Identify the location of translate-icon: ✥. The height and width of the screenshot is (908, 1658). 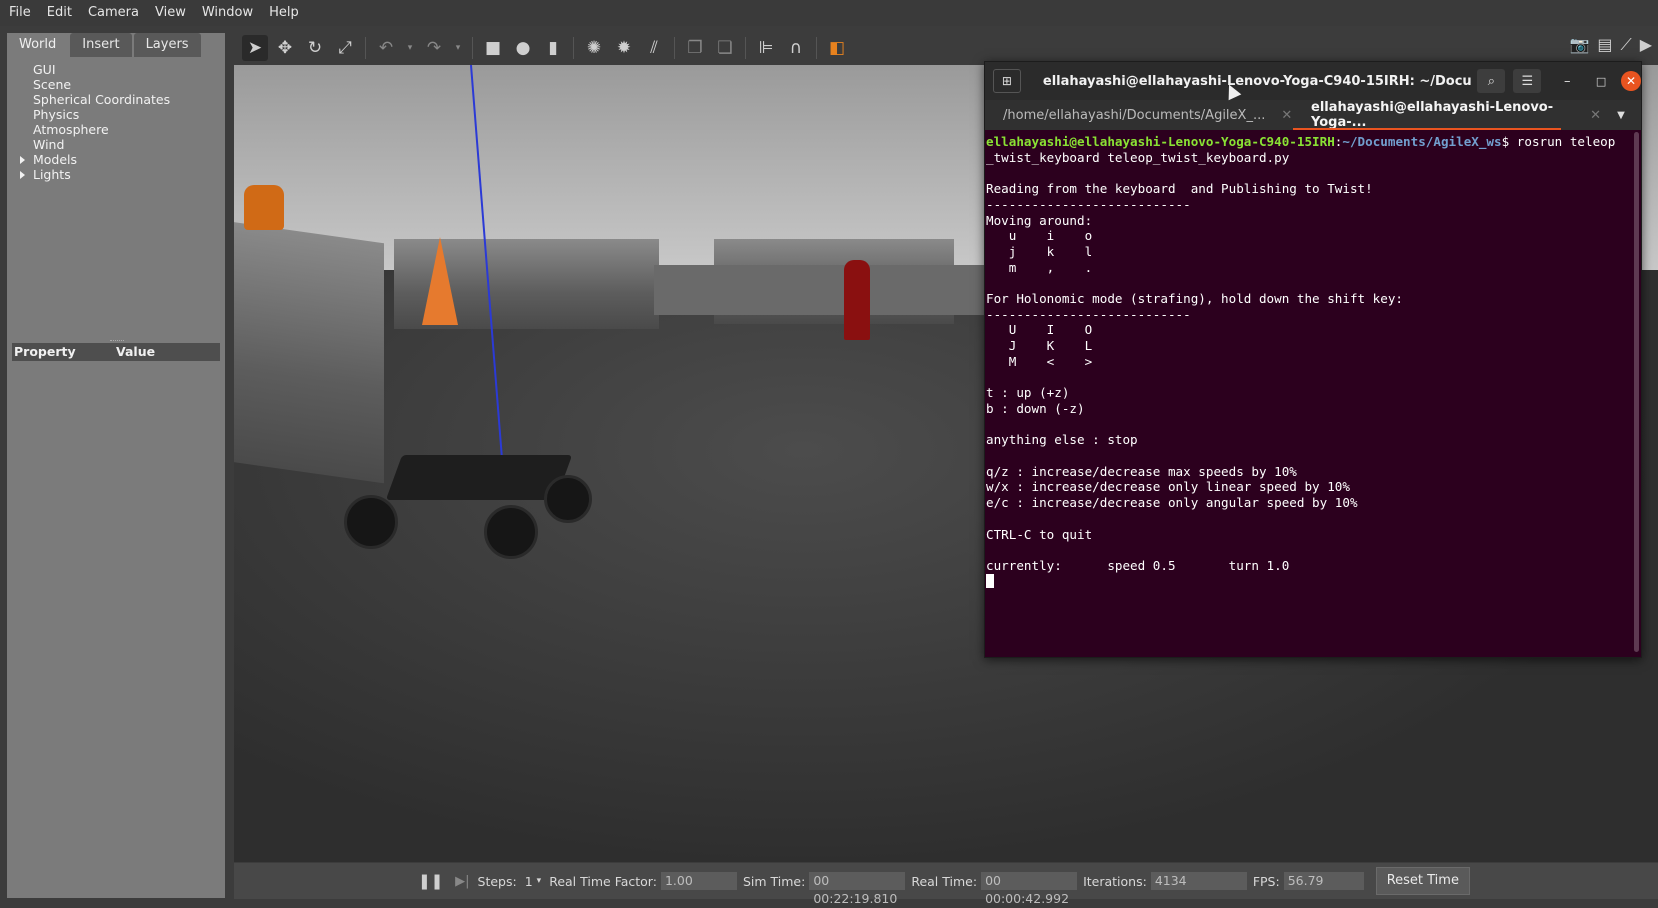
(285, 48).